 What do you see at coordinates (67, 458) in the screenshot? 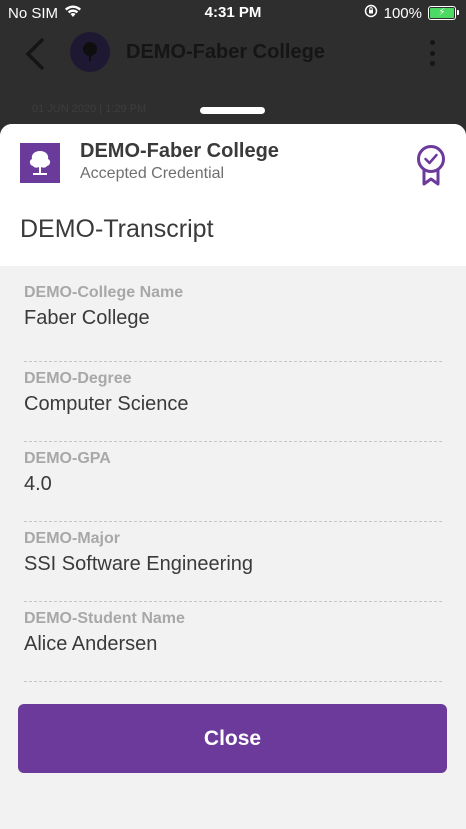
I see `field-label: DEMO-GPA` at bounding box center [67, 458].